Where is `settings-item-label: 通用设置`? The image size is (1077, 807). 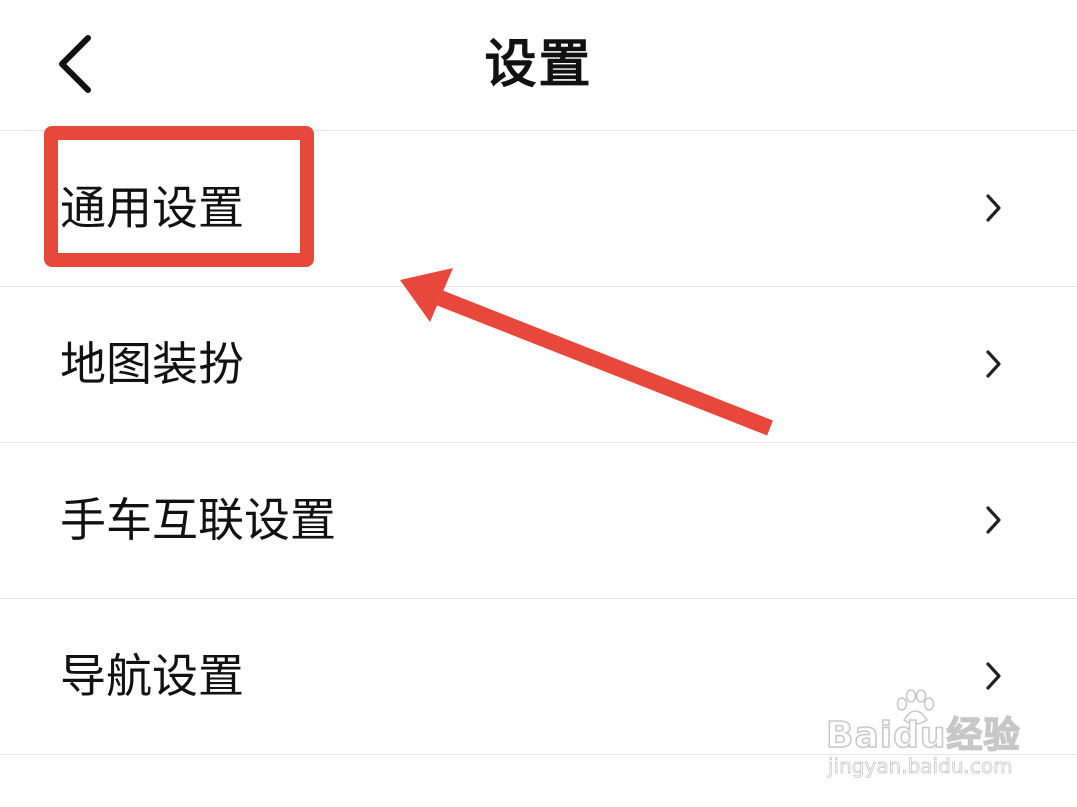
settings-item-label: 通用设置 is located at coordinates (152, 208).